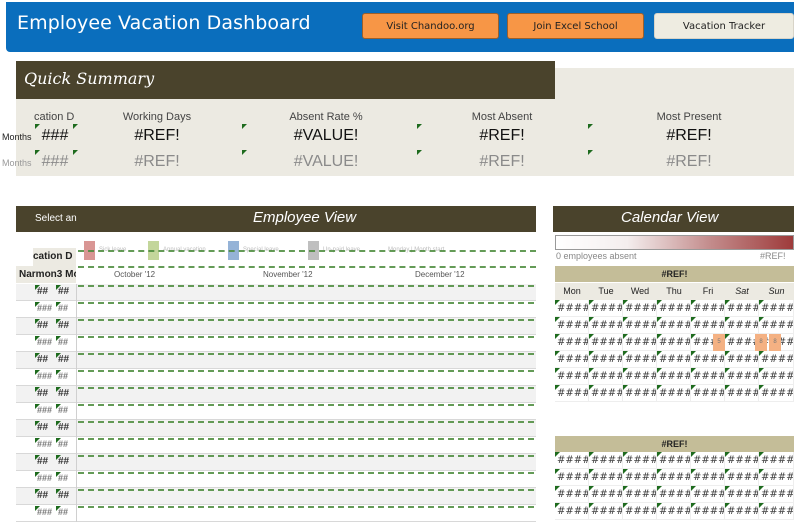 This screenshot has width=794, height=522. Describe the element at coordinates (54, 257) in the screenshot. I see `employee-column-header-vacation-days: cation D` at that location.